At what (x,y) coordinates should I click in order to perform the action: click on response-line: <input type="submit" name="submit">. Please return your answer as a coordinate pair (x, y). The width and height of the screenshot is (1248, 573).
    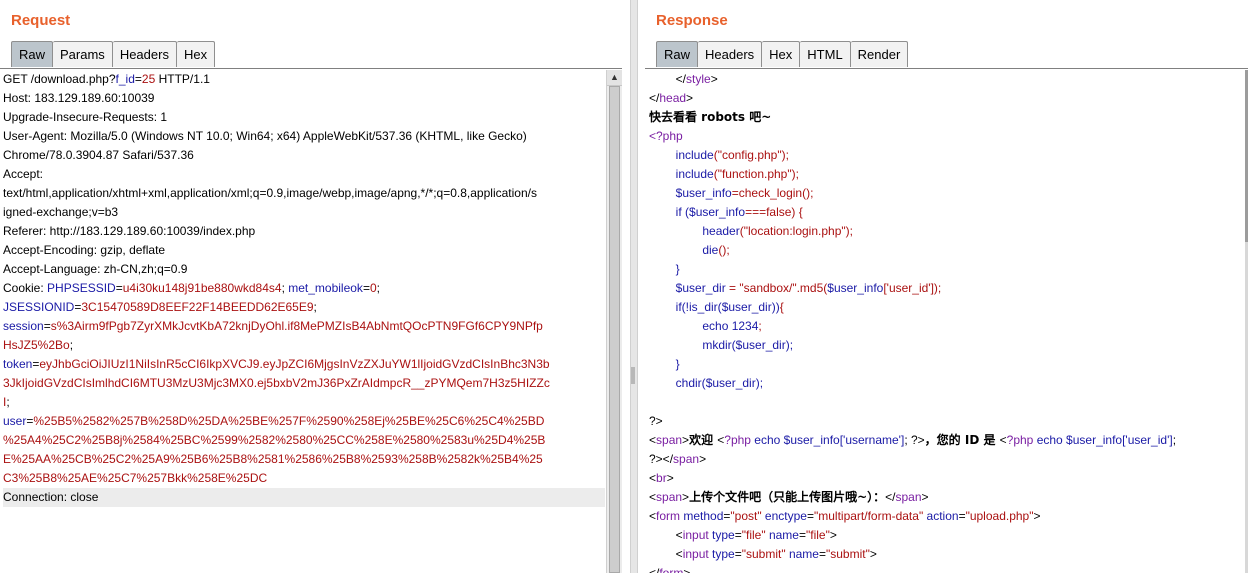
    Looking at the image, I should click on (947, 554).